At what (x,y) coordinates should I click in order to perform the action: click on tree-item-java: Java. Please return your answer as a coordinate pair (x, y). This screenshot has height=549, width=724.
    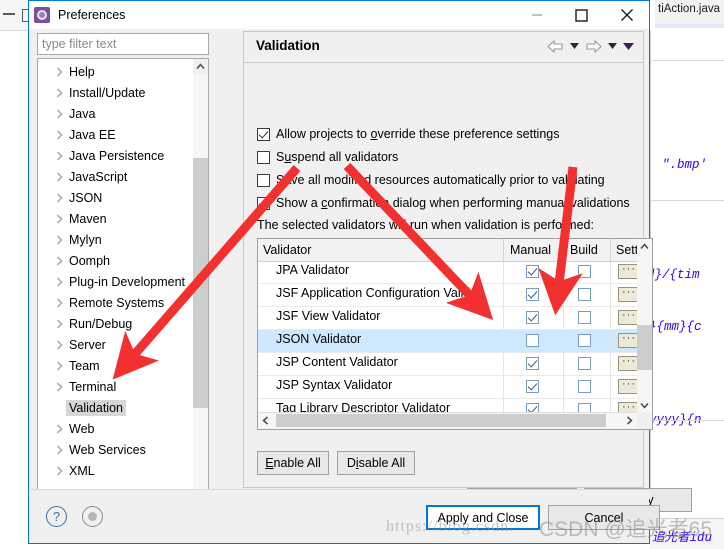
    Looking at the image, I should click on (115, 113).